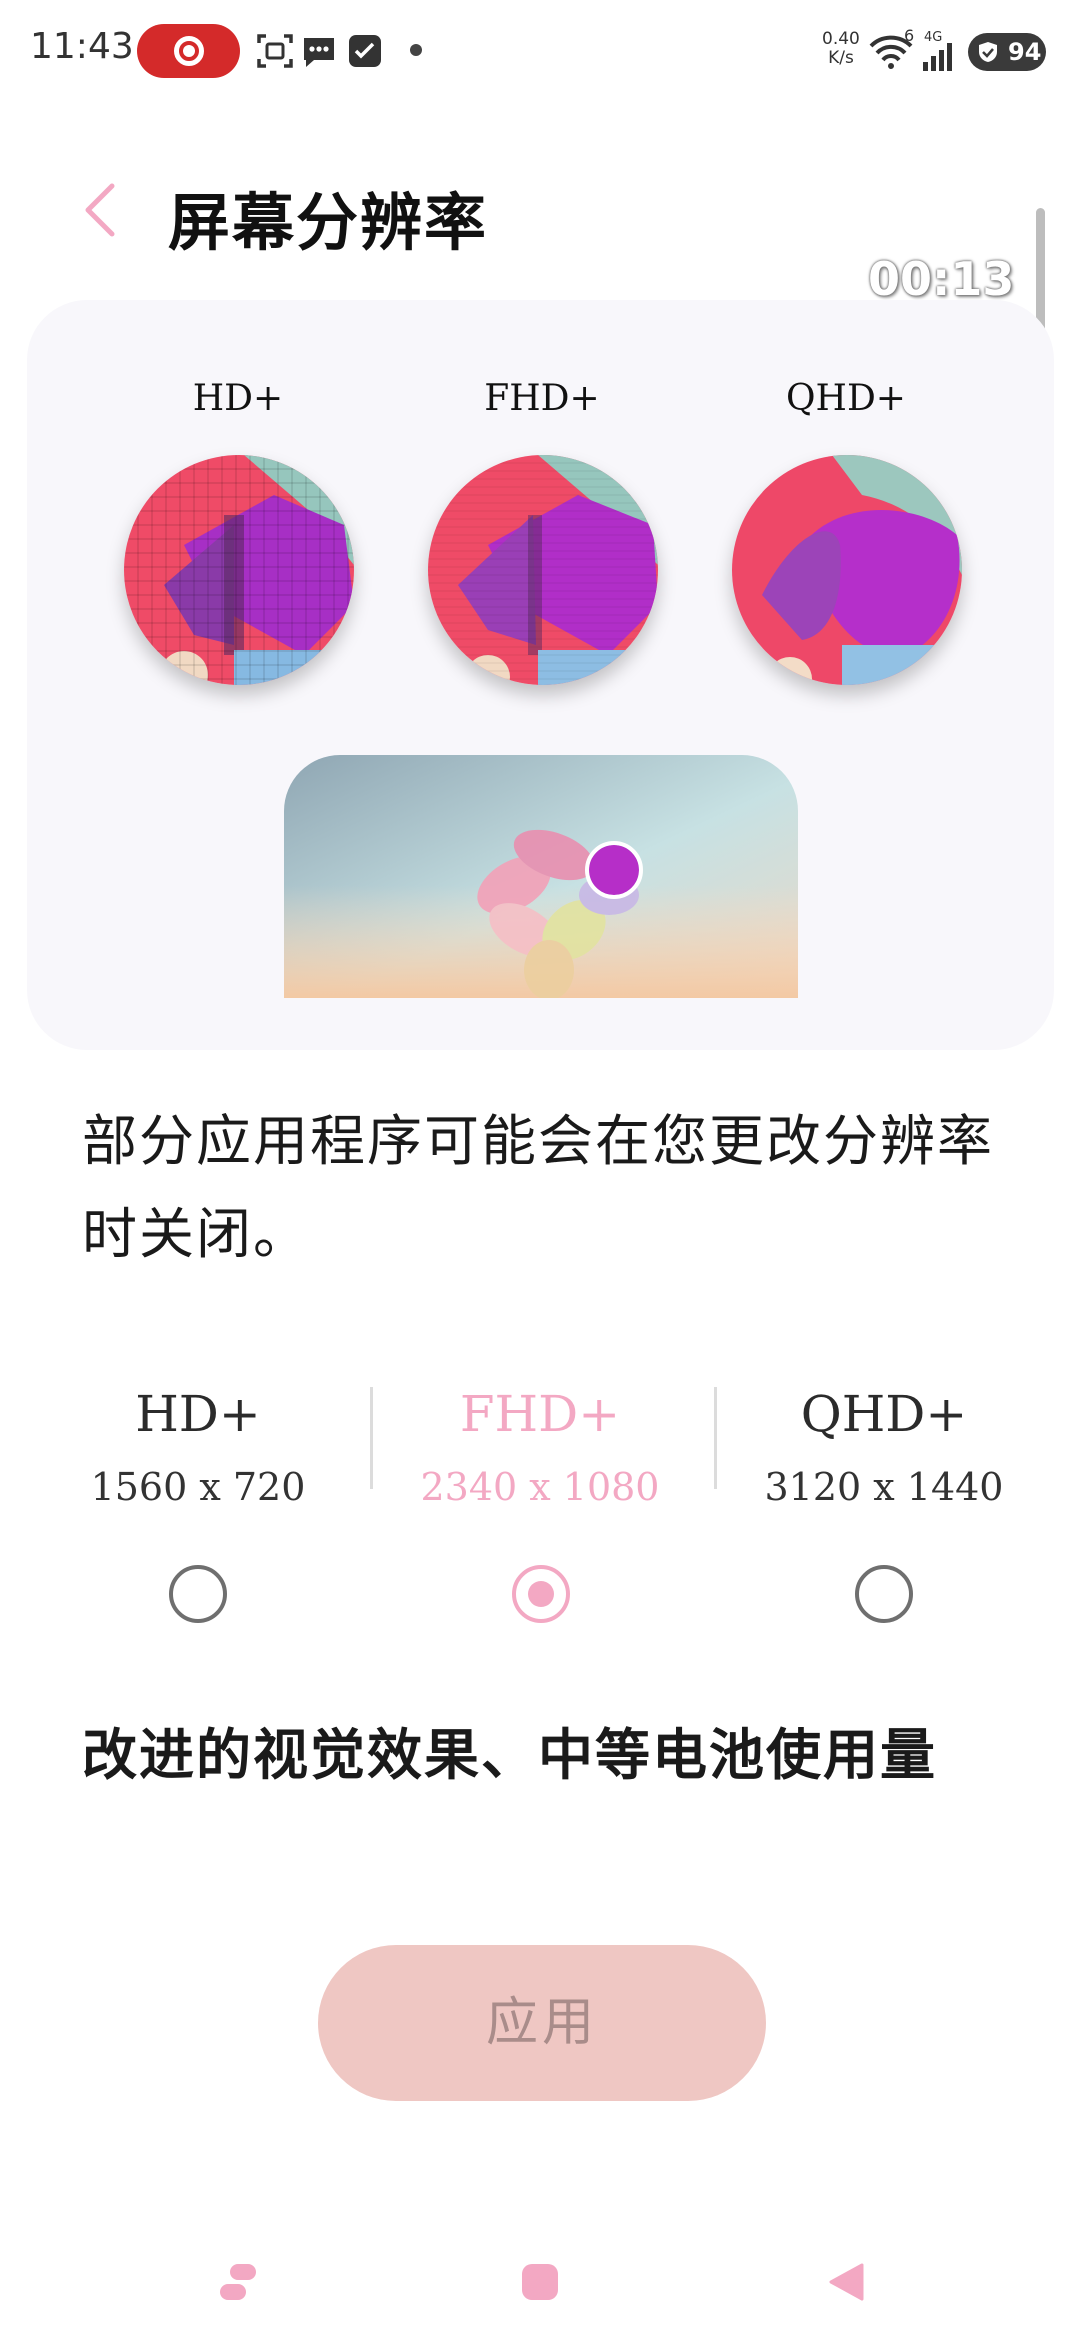 The image size is (1080, 2340). I want to click on preview-wallpaper, so click(541, 876).